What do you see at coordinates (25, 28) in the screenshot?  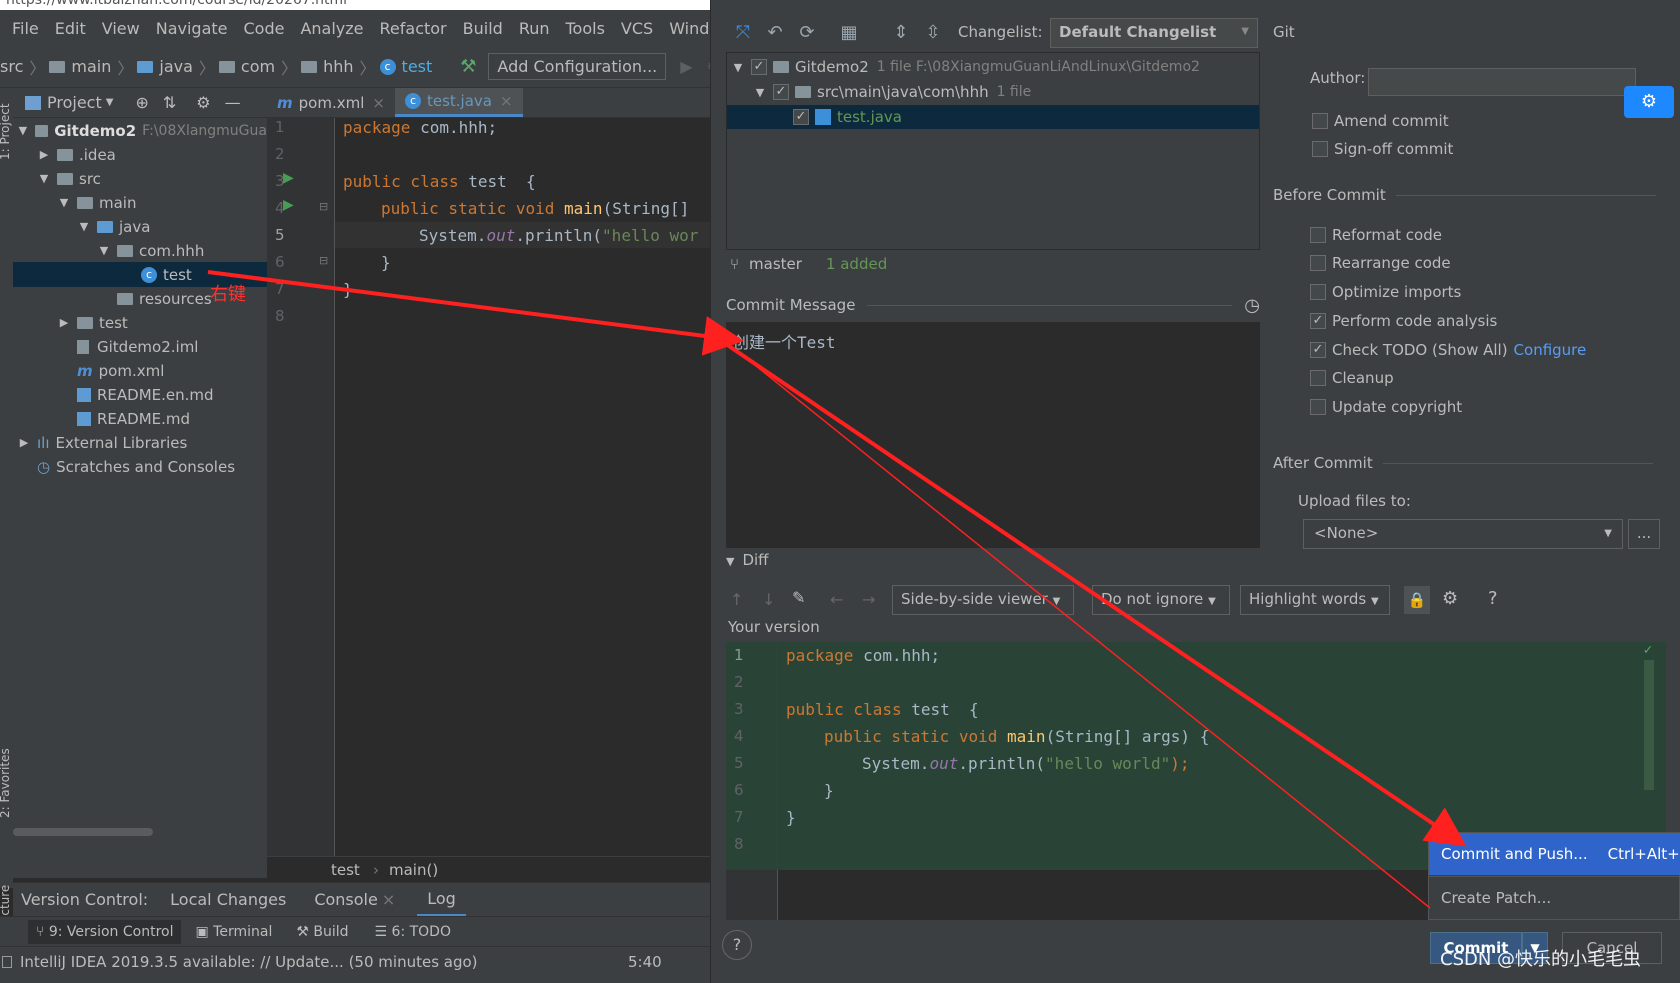 I see `menu-file: File` at bounding box center [25, 28].